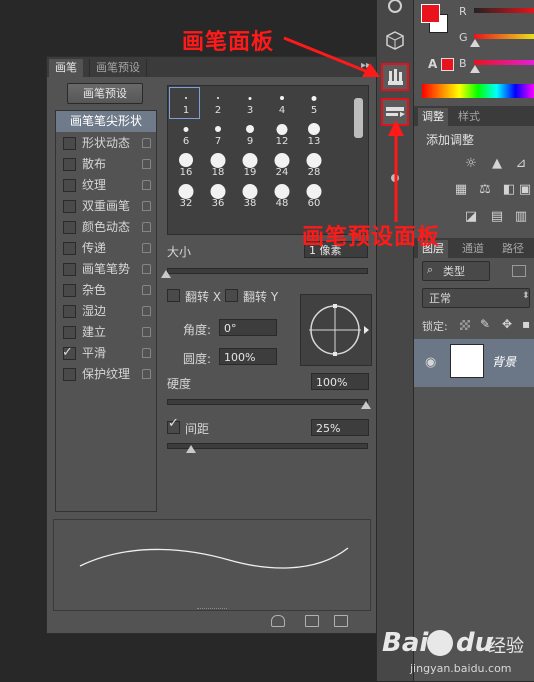 This screenshot has height=682, width=534. Describe the element at coordinates (106, 290) in the screenshot. I see `brush-option-item: 杂色` at that location.